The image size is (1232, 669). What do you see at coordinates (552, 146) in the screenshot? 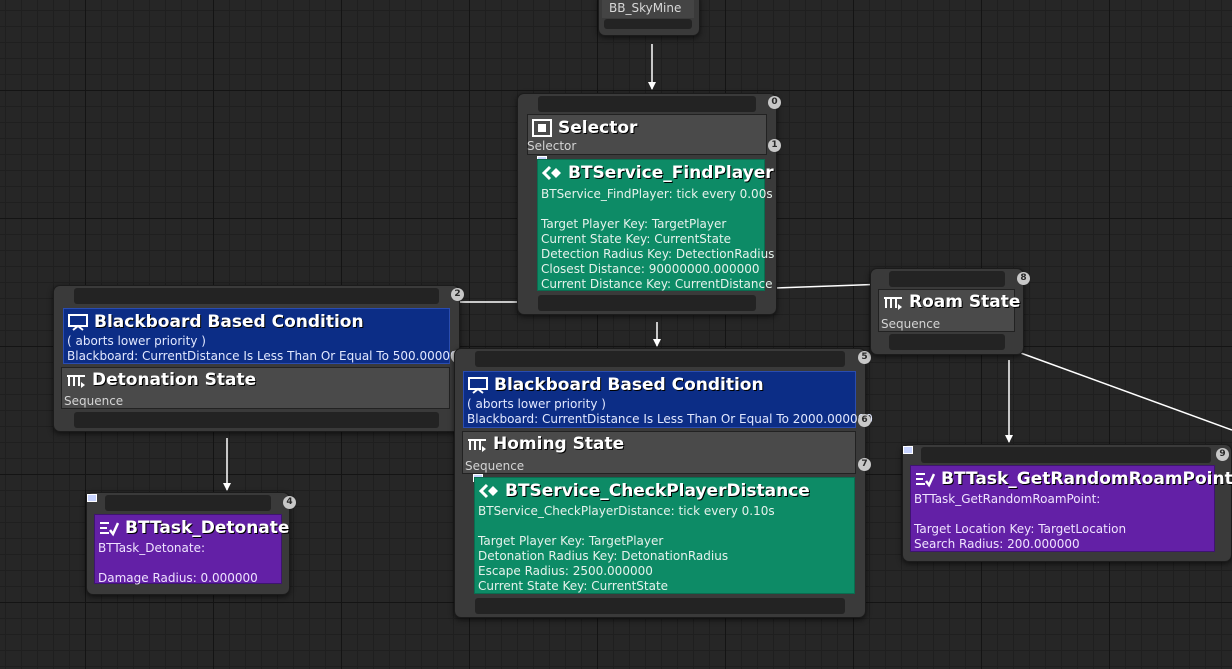
I see `selector-subtitle: Selector` at bounding box center [552, 146].